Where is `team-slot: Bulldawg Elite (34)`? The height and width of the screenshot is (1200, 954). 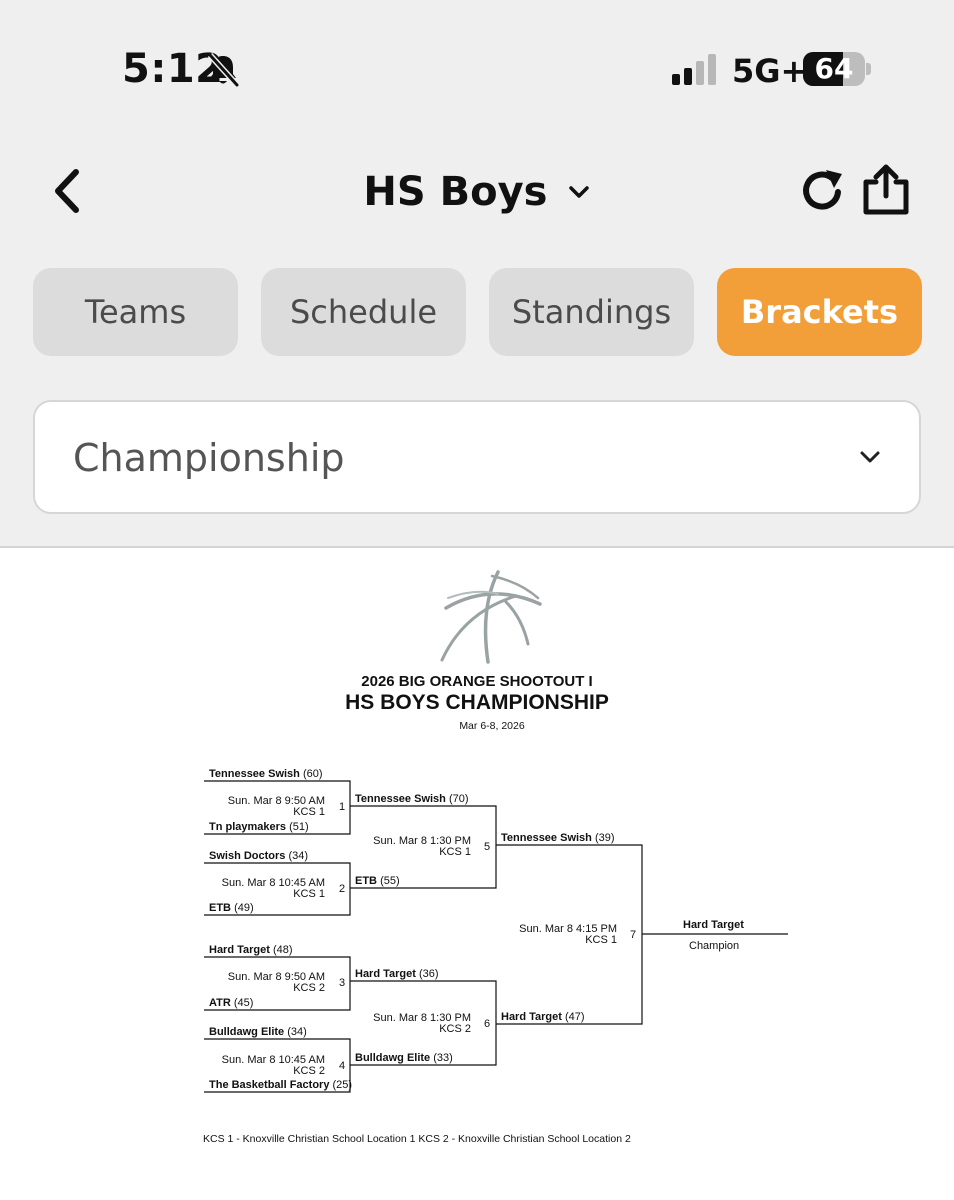
team-slot: Bulldawg Elite (34) is located at coordinates (258, 1032).